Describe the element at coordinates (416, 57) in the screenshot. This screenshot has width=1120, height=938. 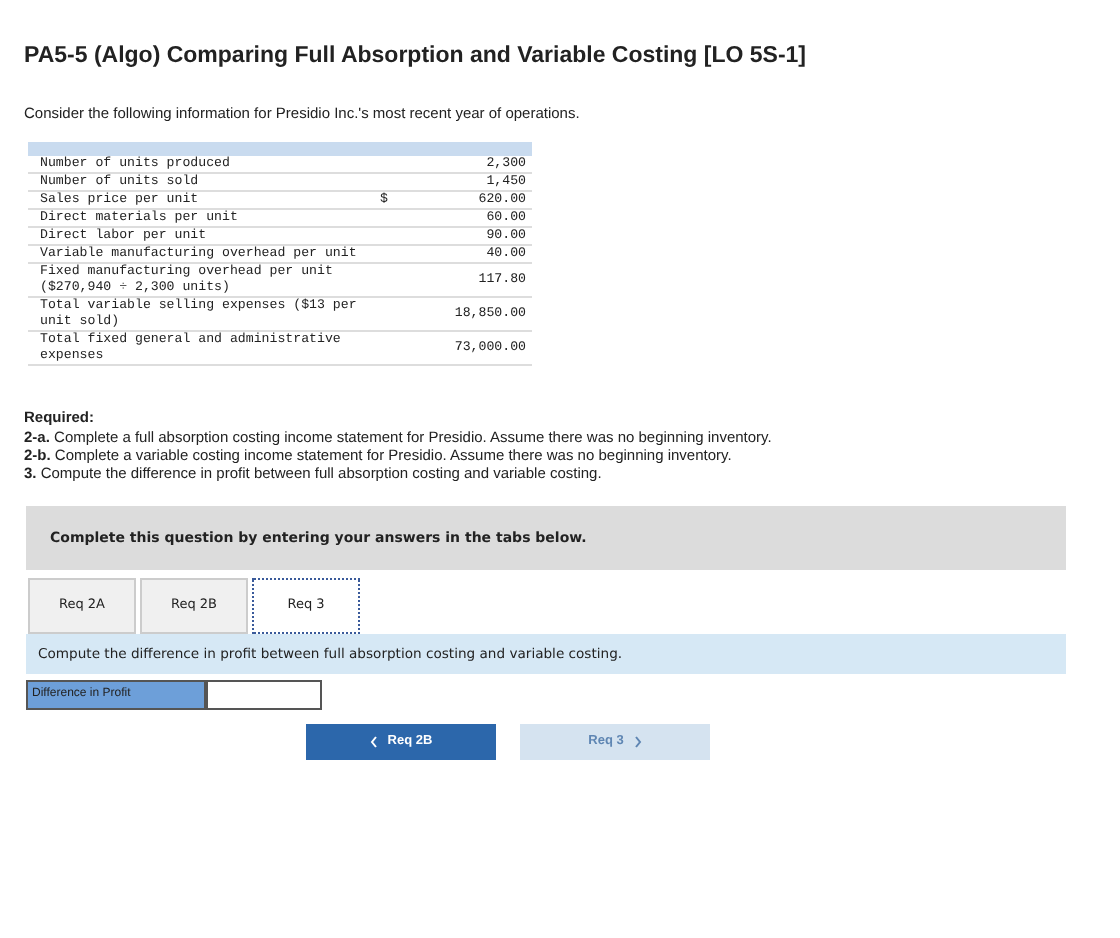
I see `page-title: PA5-5 (Algo) Comparing Full Absorption and Variable Costing [LO 5S-1]` at that location.